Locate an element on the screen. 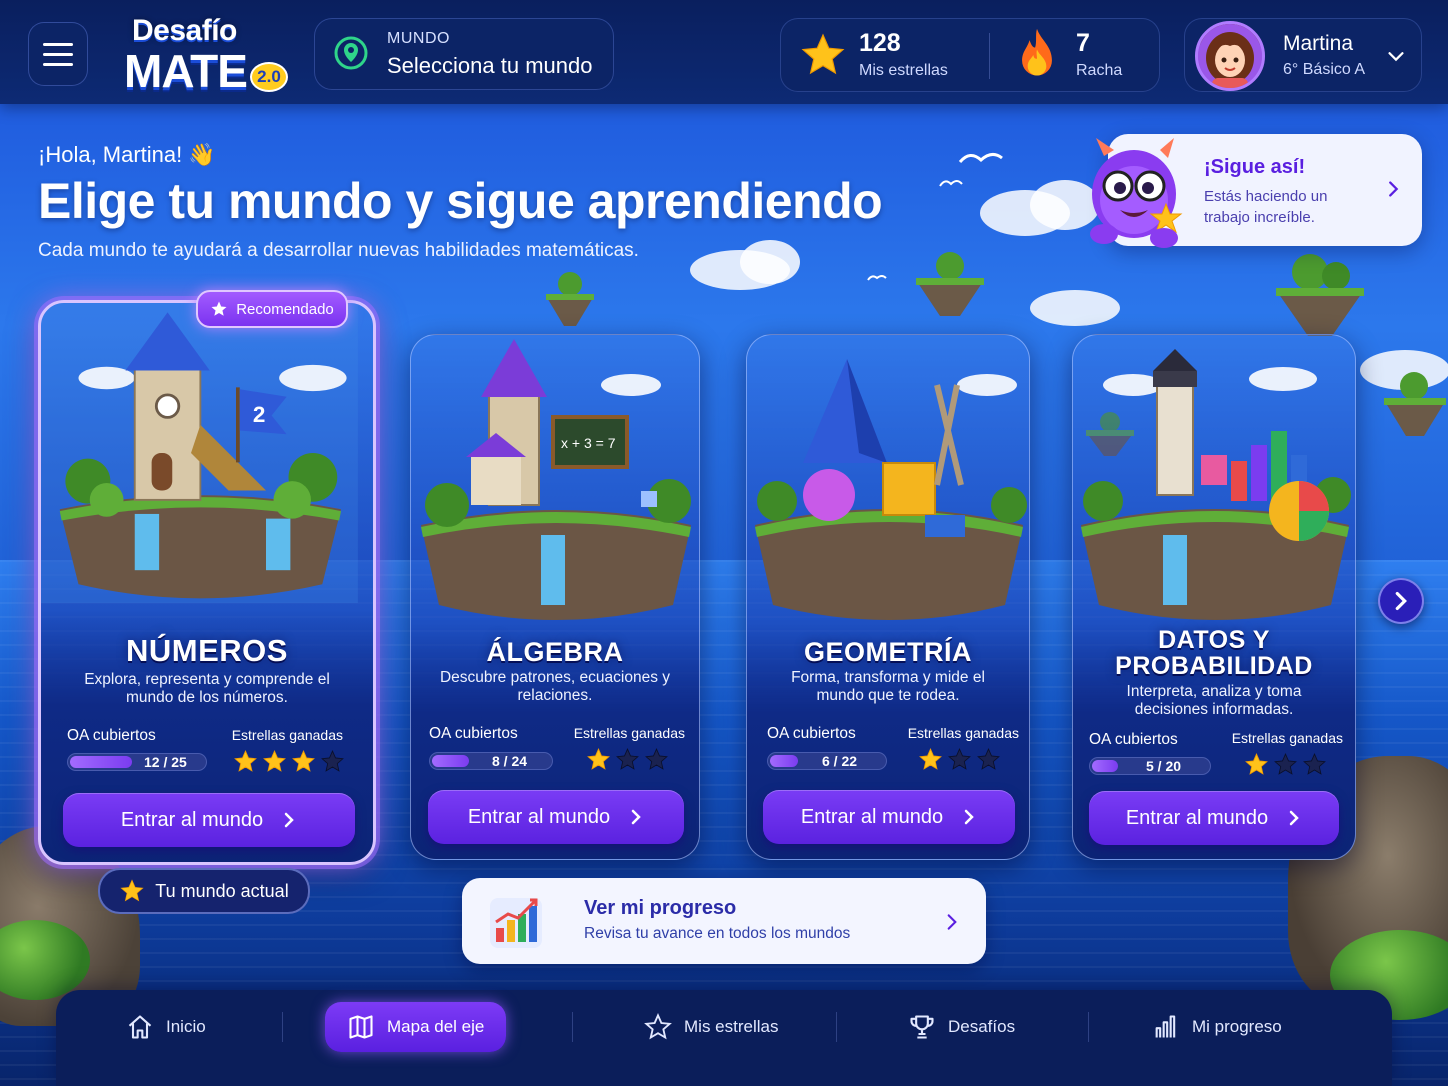 This screenshot has height=1086, width=1448. stars-earned-label: Estrellas ganadas is located at coordinates (287, 735).